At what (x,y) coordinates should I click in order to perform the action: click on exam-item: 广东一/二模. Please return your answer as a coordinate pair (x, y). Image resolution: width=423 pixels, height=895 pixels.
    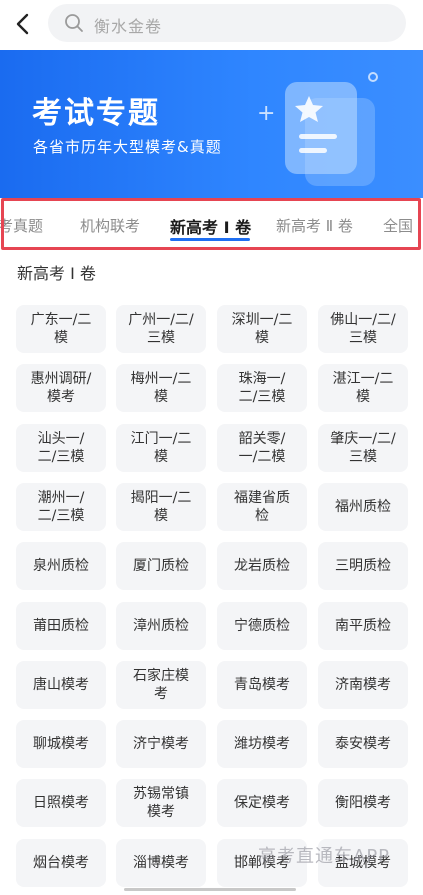
    Looking at the image, I should click on (61, 329).